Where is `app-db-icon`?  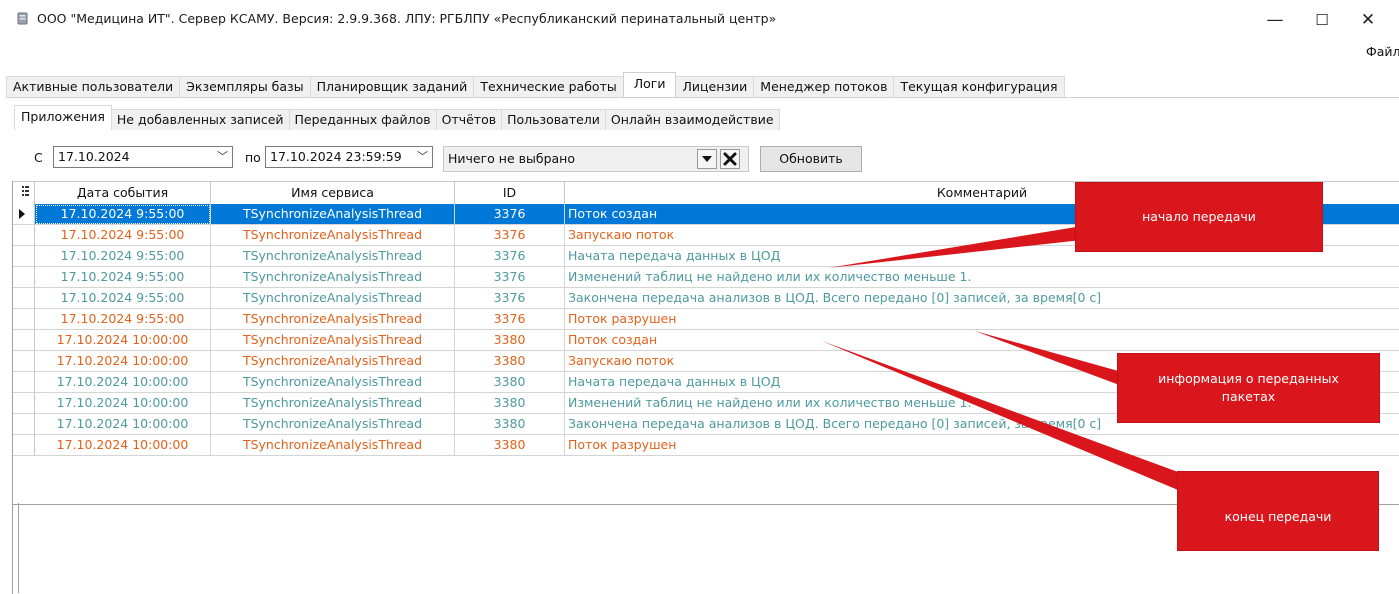 app-db-icon is located at coordinates (22, 18).